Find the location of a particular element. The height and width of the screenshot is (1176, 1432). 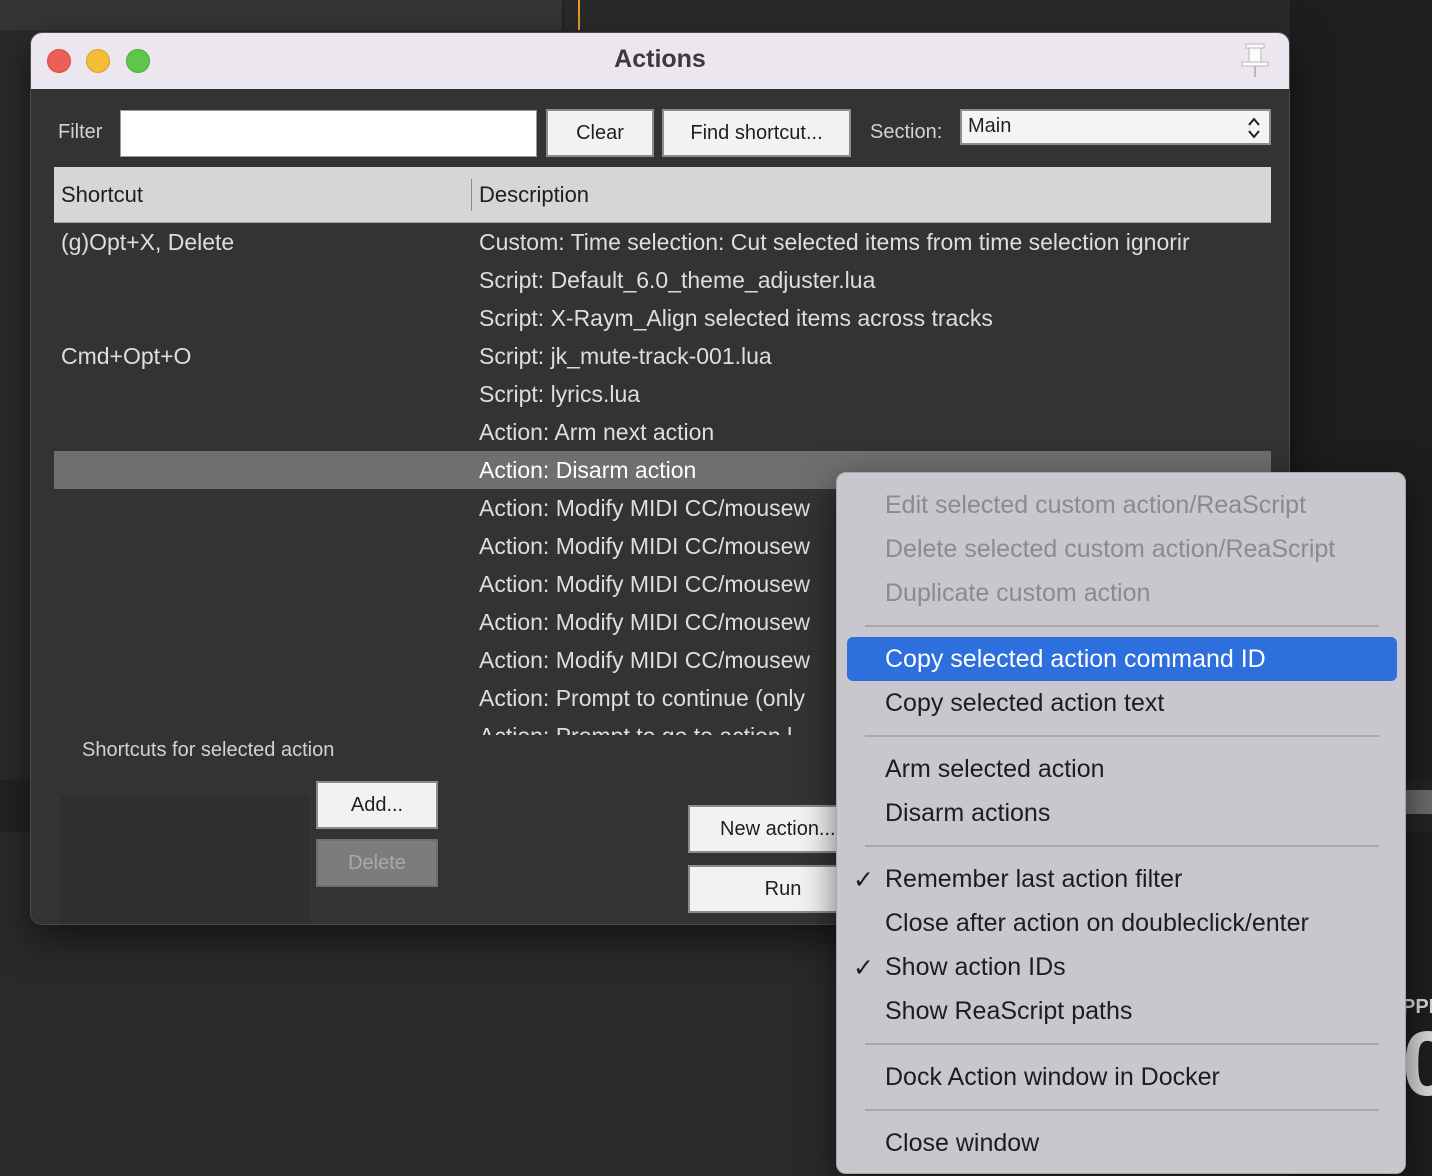

shortcut-cell: (g)Opt+X, Delete is located at coordinates (148, 242).